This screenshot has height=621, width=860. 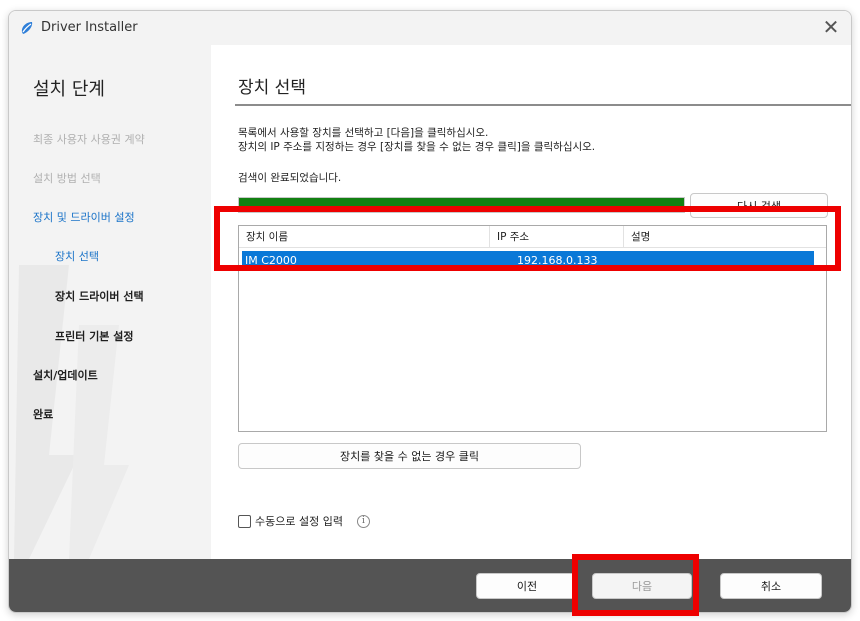 What do you see at coordinates (363, 133) in the screenshot?
I see `instruction-line-1: 목록에서 사용할 장치를 선택하고 [다음]을 클릭하십시오.` at bounding box center [363, 133].